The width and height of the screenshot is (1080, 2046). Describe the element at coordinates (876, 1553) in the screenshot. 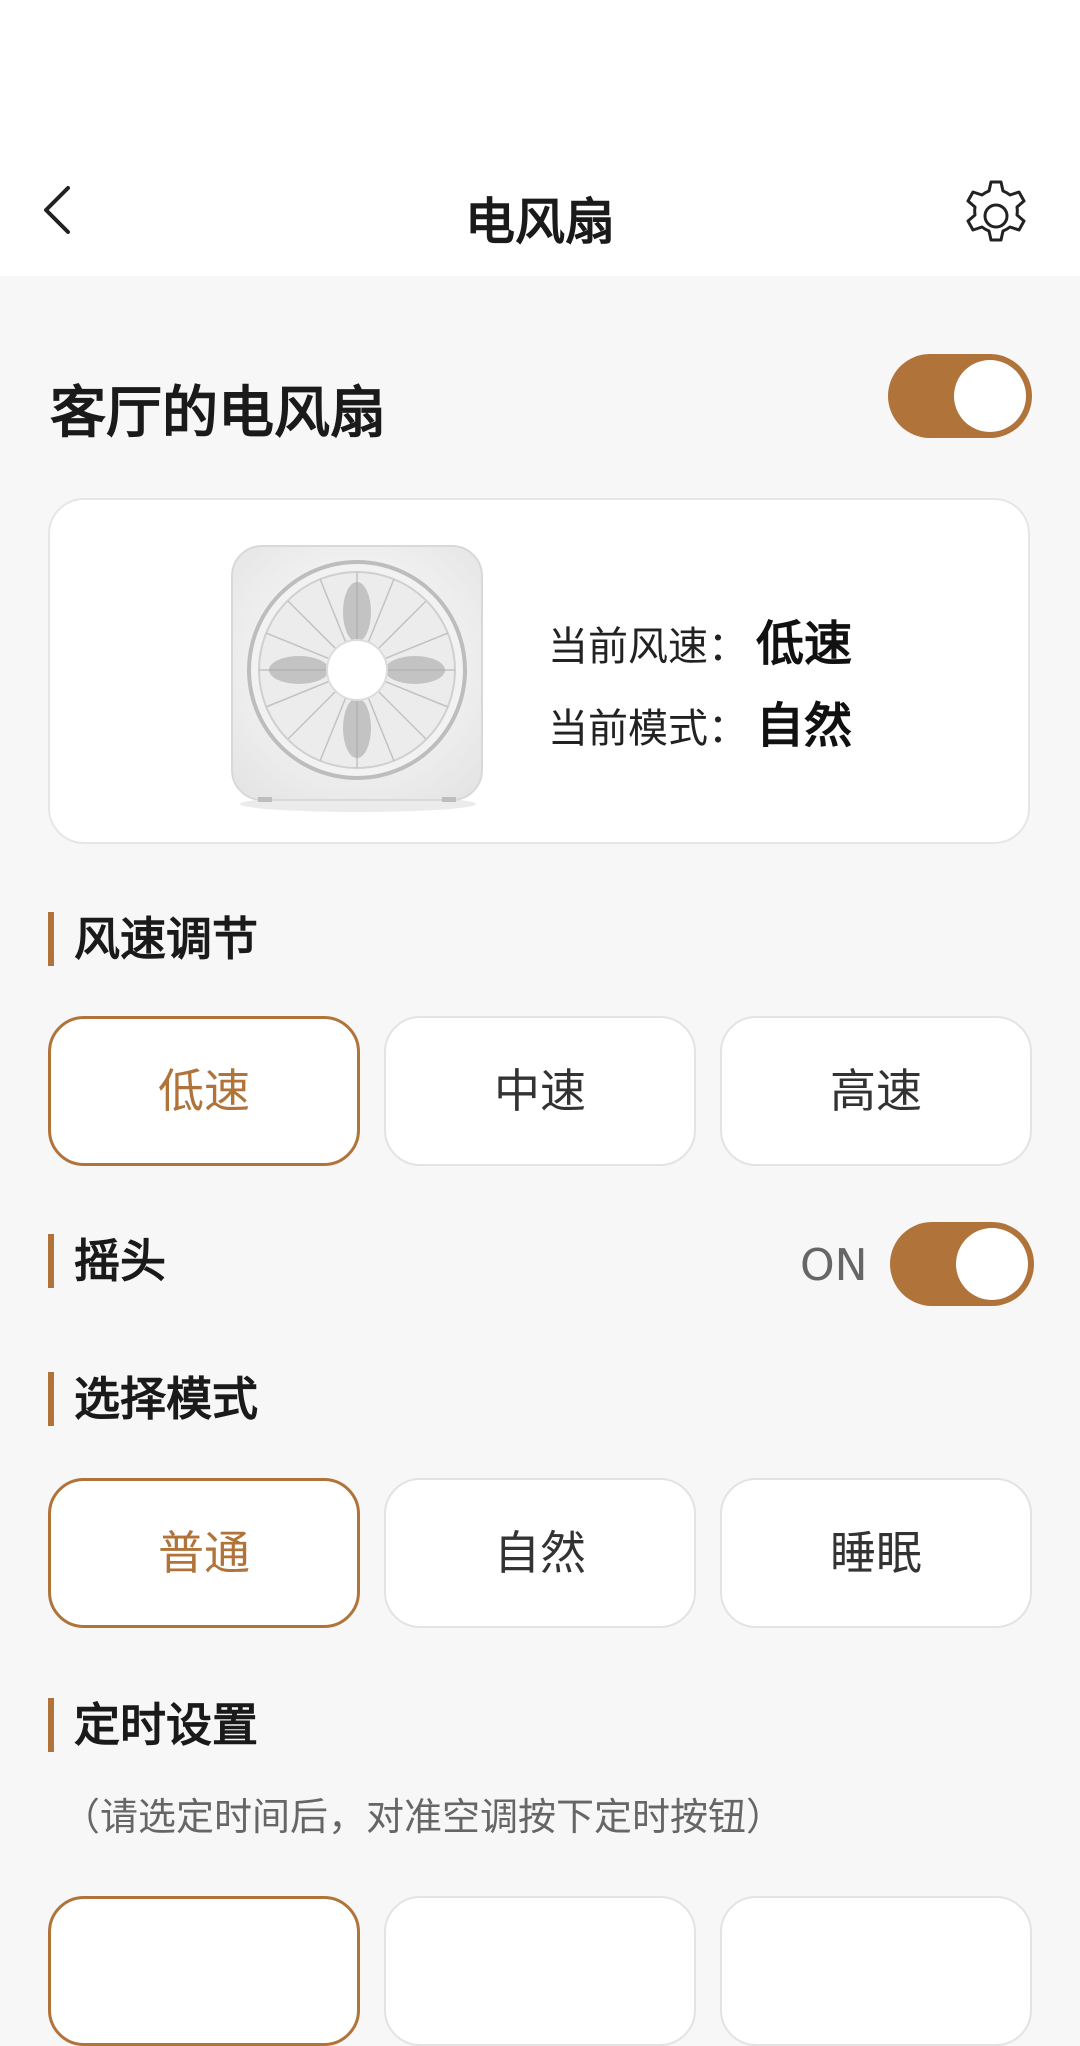

I see `mode-option-sleep: 睡眠` at that location.